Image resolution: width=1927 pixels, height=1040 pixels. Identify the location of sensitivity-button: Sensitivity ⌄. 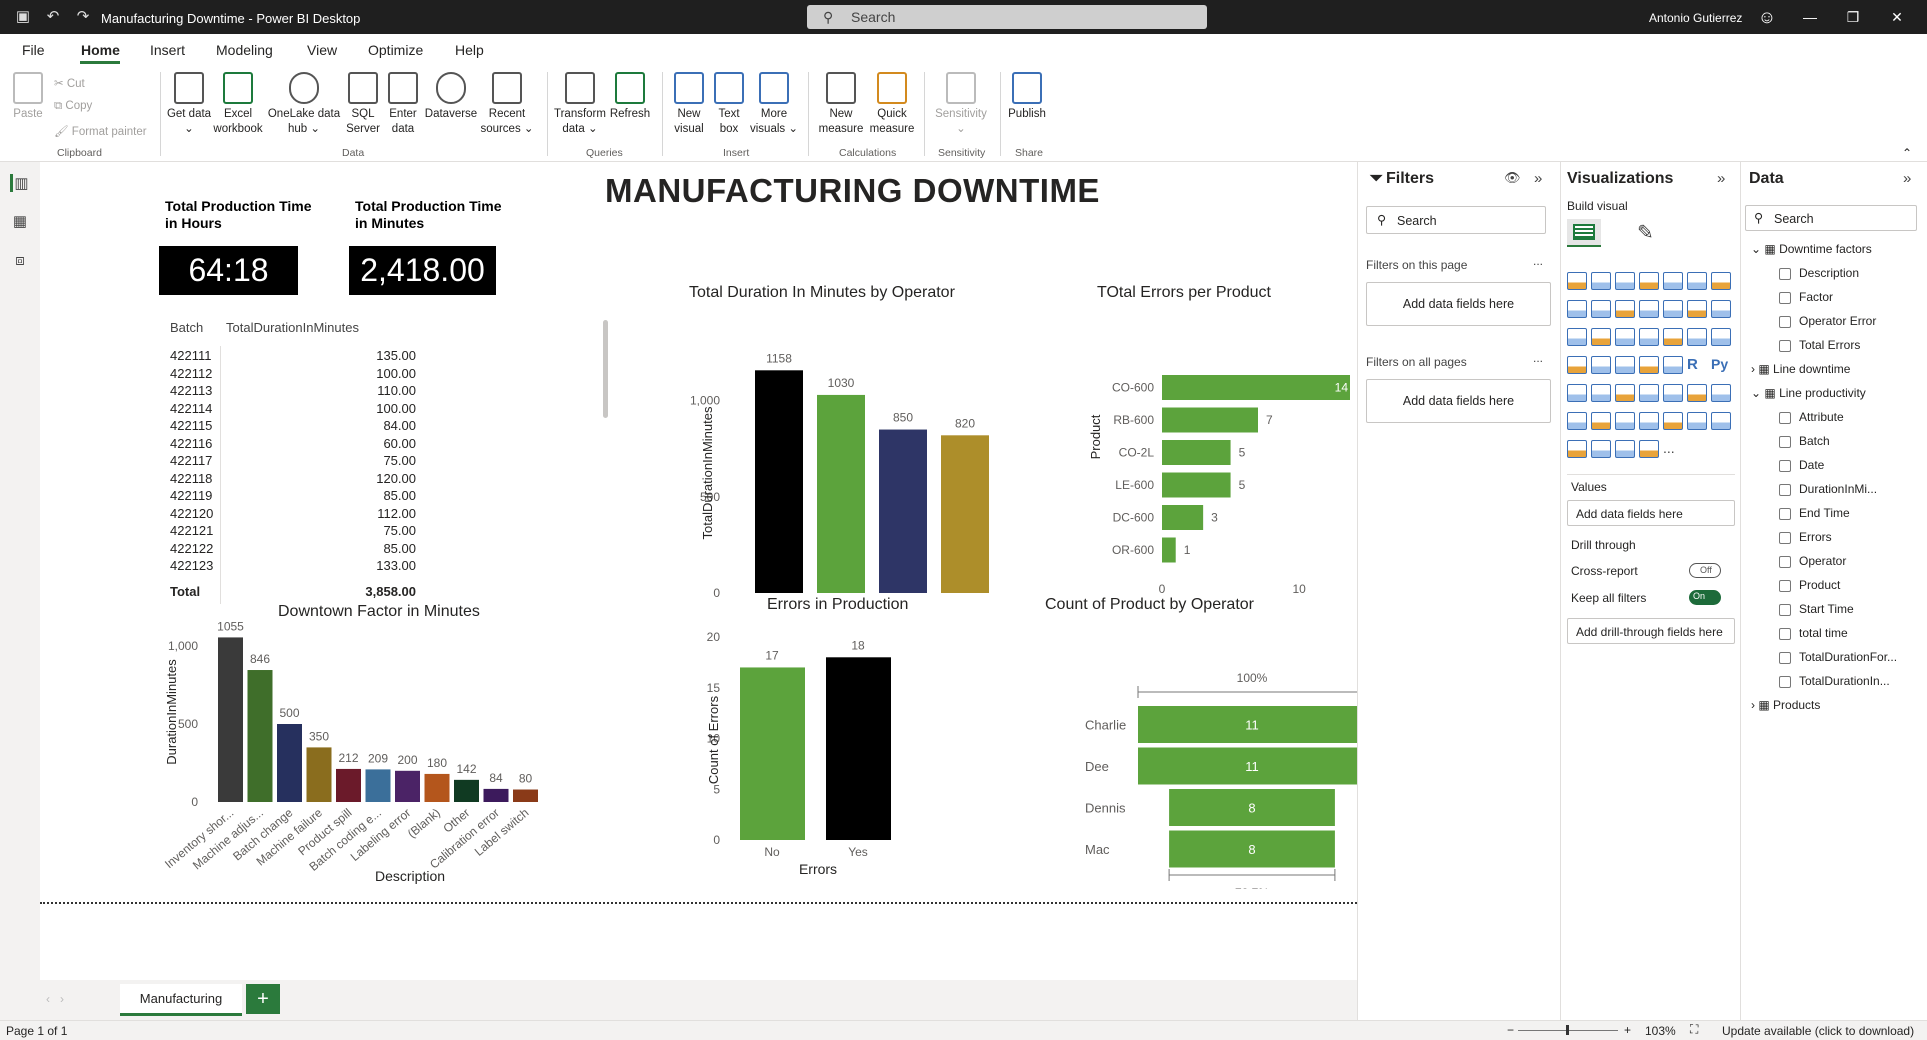
(961, 103).